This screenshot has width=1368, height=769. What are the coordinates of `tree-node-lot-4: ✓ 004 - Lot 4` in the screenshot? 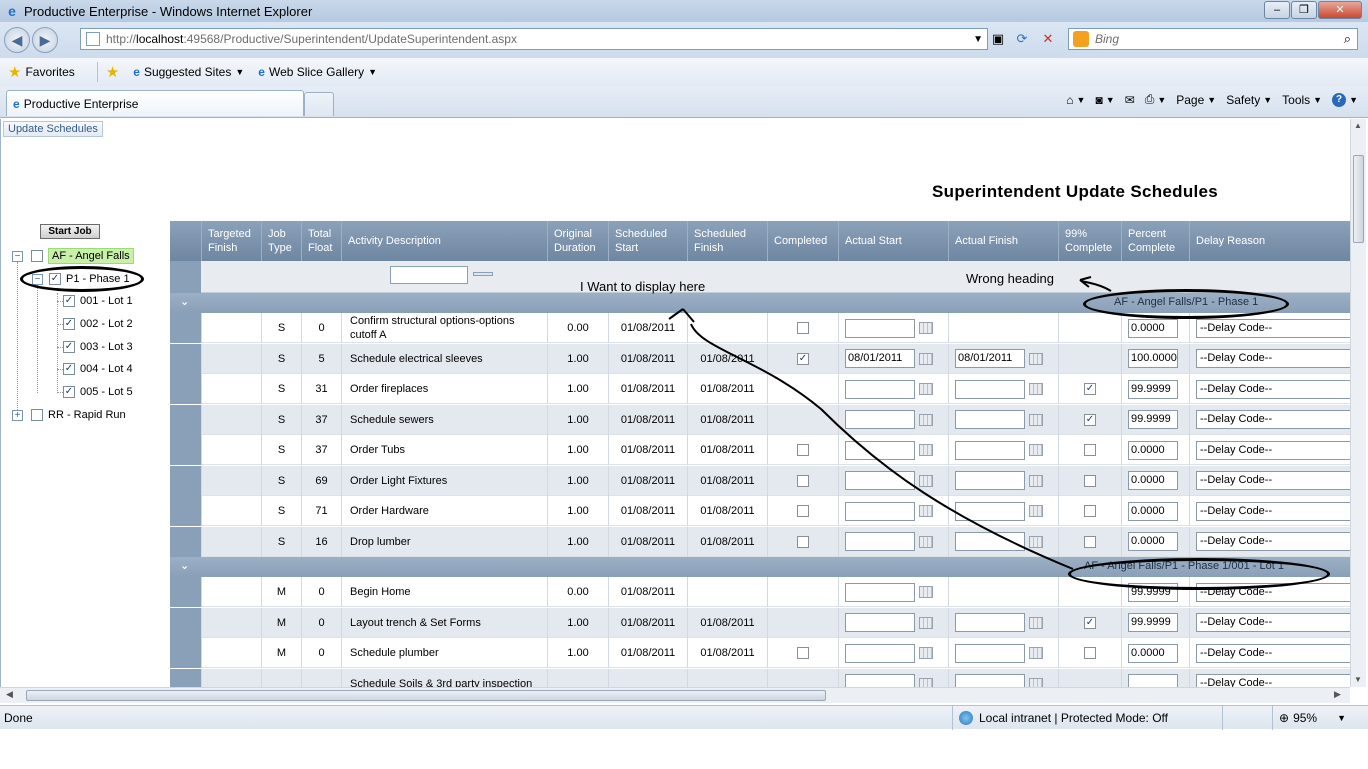 It's located at (95, 369).